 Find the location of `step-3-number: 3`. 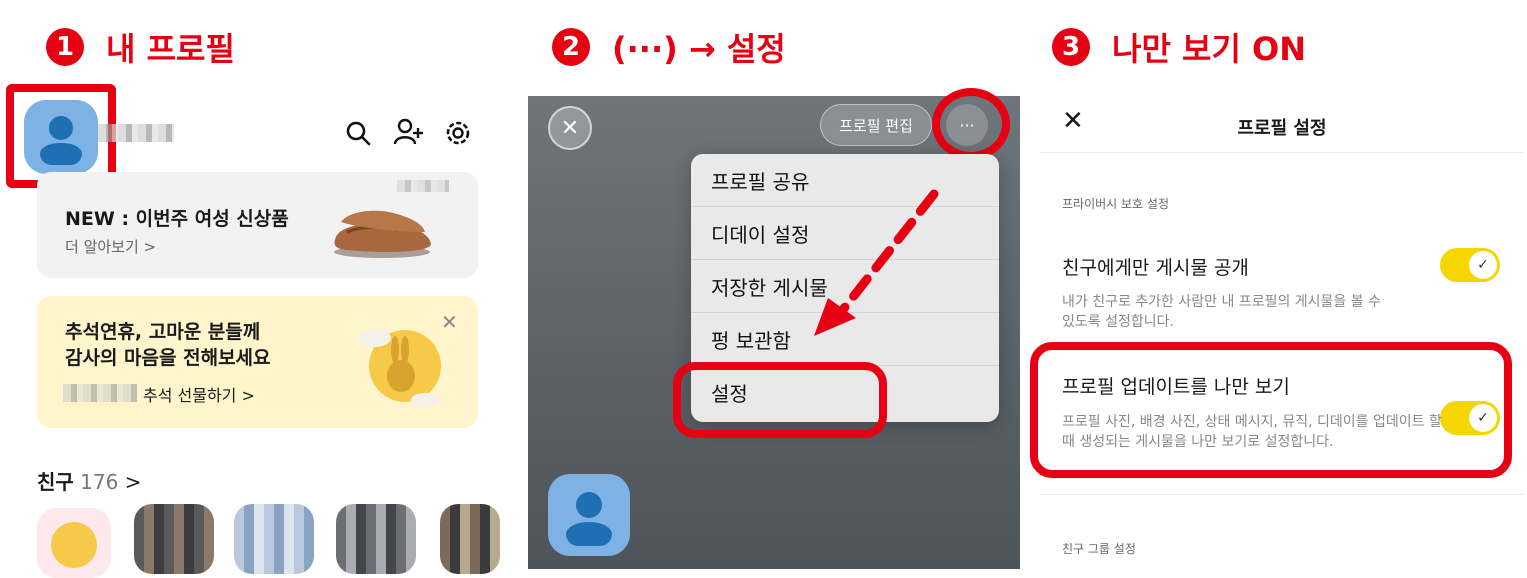

step-3-number: 3 is located at coordinates (1071, 47).